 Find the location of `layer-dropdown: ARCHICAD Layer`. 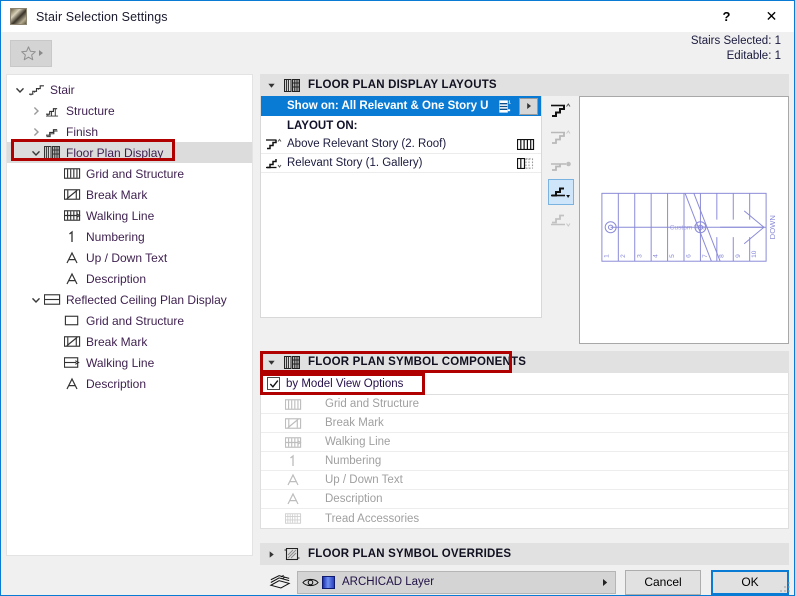

layer-dropdown: ARCHICAD Layer is located at coordinates (456, 582).